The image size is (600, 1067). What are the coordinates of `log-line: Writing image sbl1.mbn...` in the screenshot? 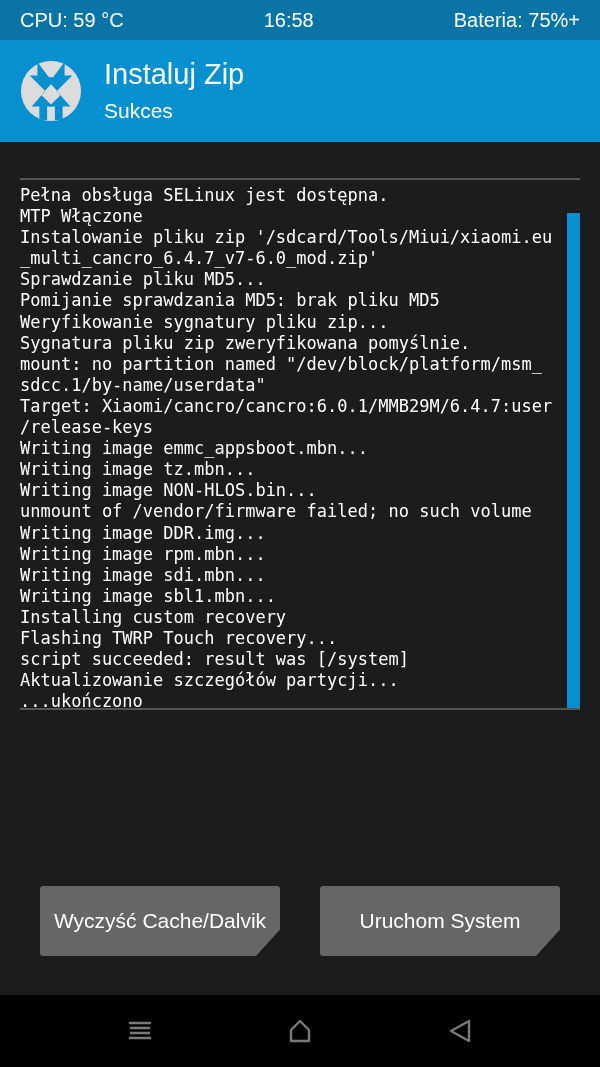 It's located at (148, 596).